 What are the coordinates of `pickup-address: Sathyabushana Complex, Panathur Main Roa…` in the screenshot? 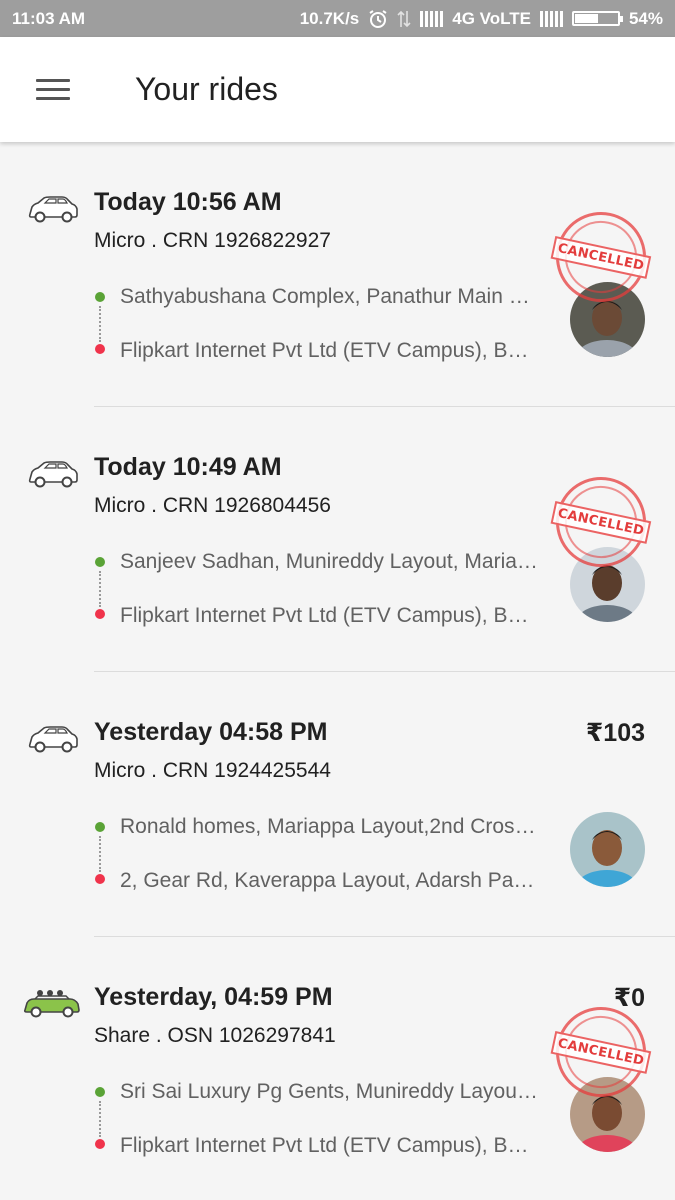 It's located at (329, 296).